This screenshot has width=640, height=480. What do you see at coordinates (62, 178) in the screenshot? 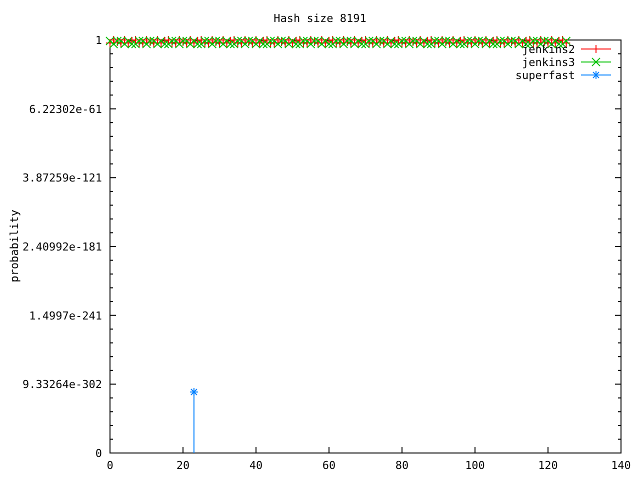
I see `y-tick-label: 3.87259e-121` at bounding box center [62, 178].